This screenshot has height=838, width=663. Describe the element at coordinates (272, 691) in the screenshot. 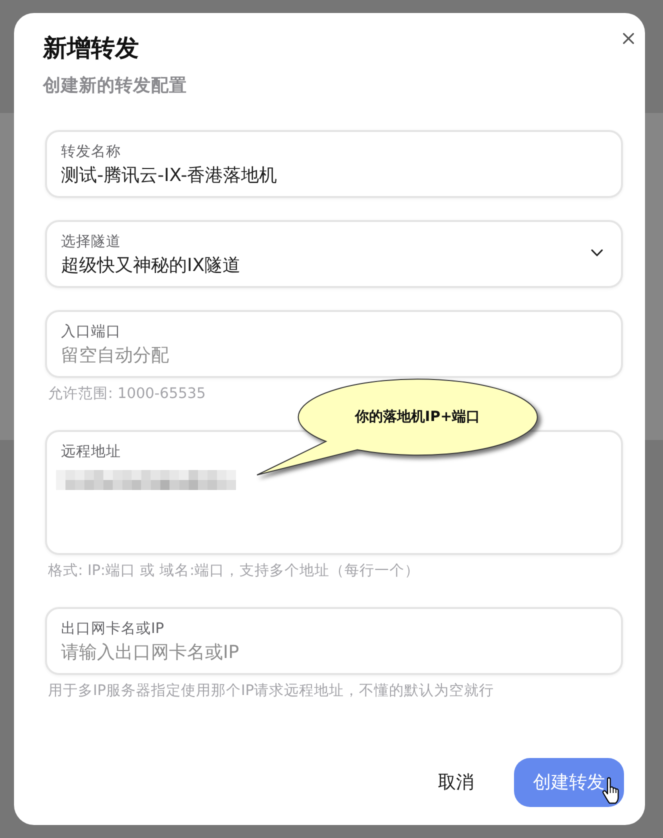

I see `hint-text: 用于多IP服务器指定使用那个IP请求远程地址，不懂的默认为空就行` at that location.